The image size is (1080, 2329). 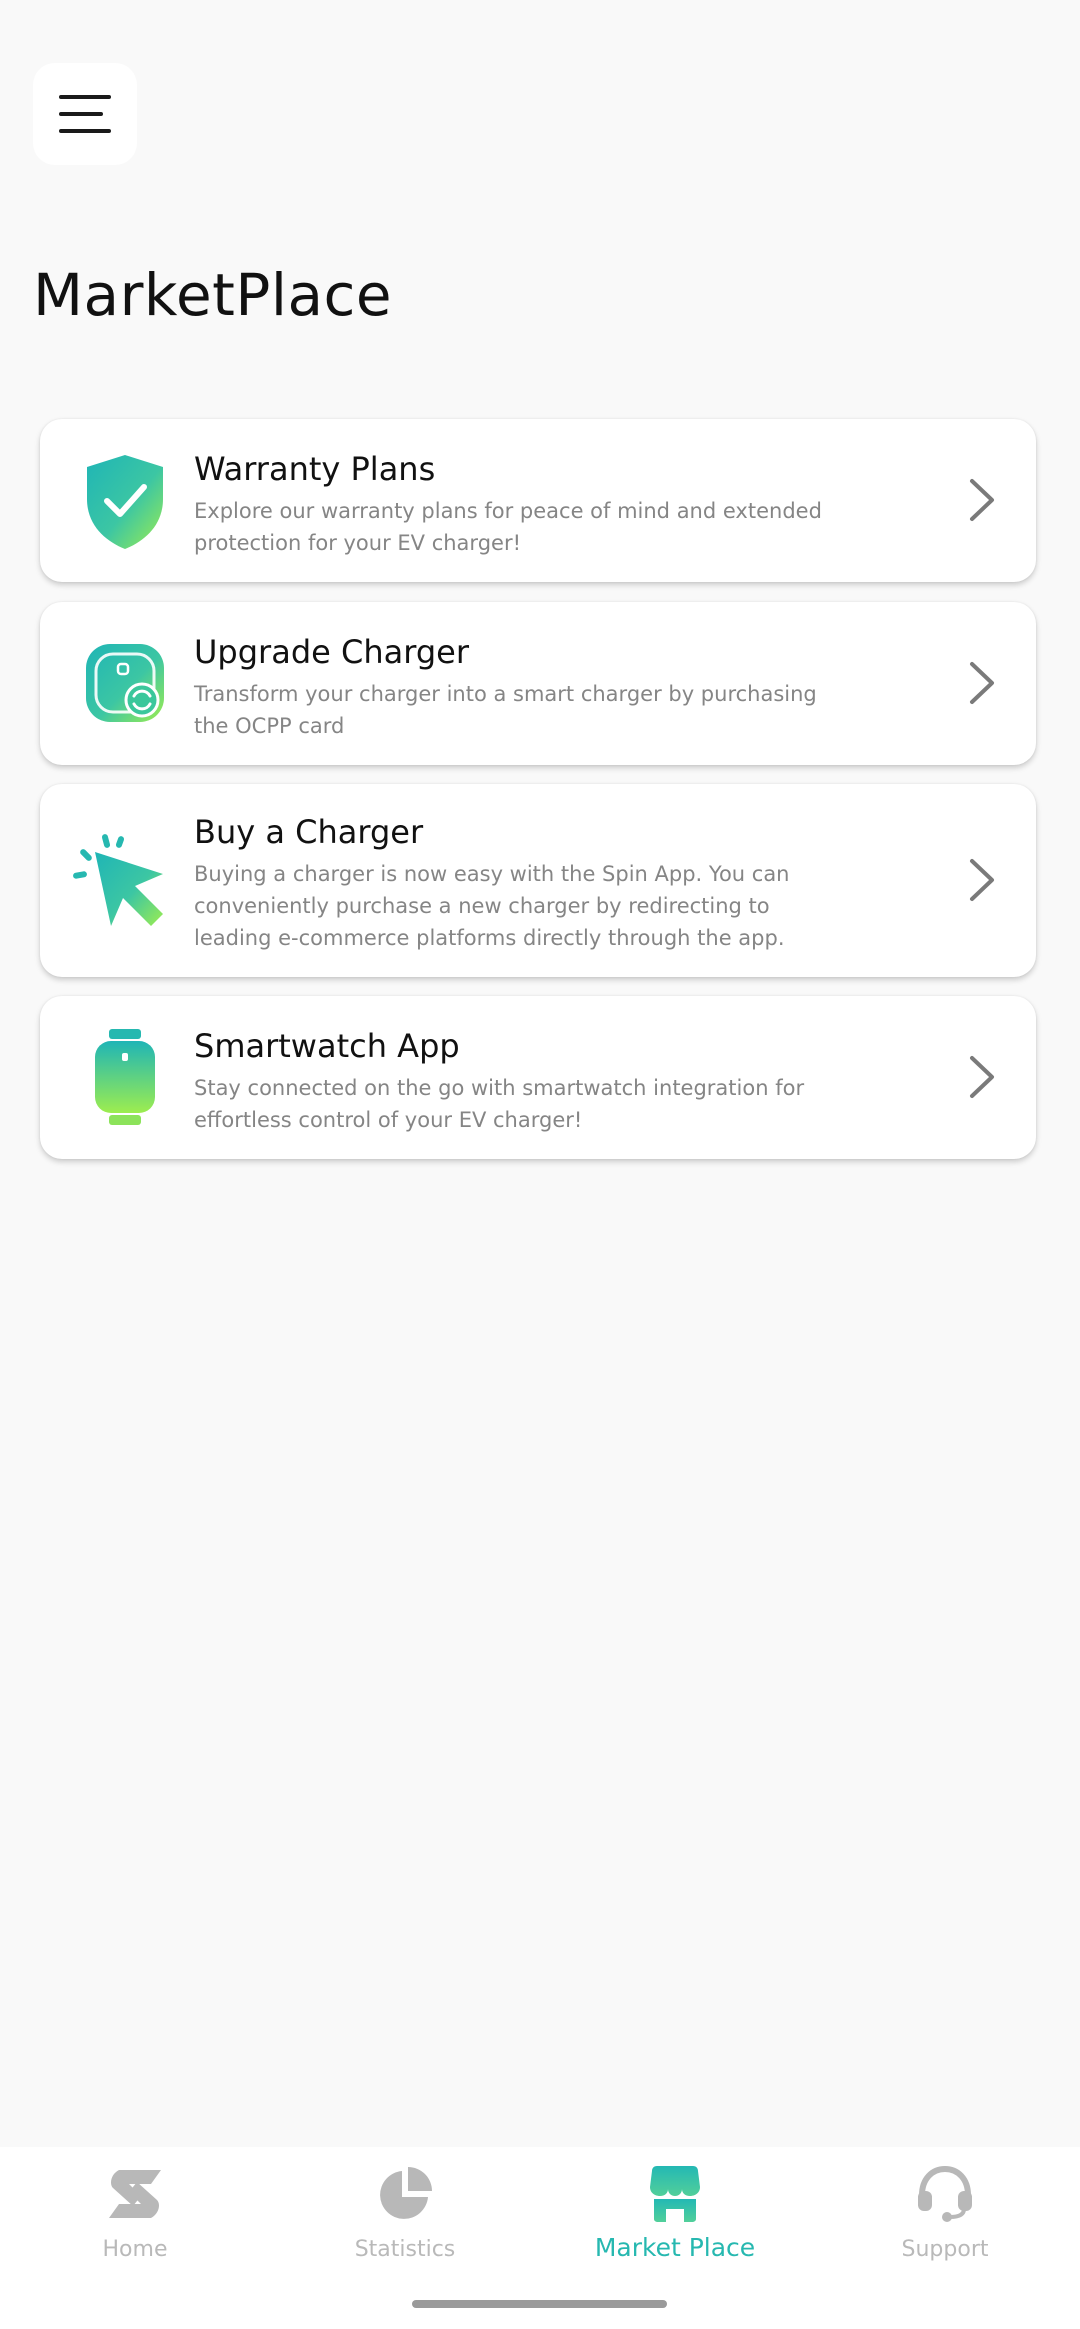 What do you see at coordinates (135, 2194) in the screenshot?
I see `spin-logo-icon` at bounding box center [135, 2194].